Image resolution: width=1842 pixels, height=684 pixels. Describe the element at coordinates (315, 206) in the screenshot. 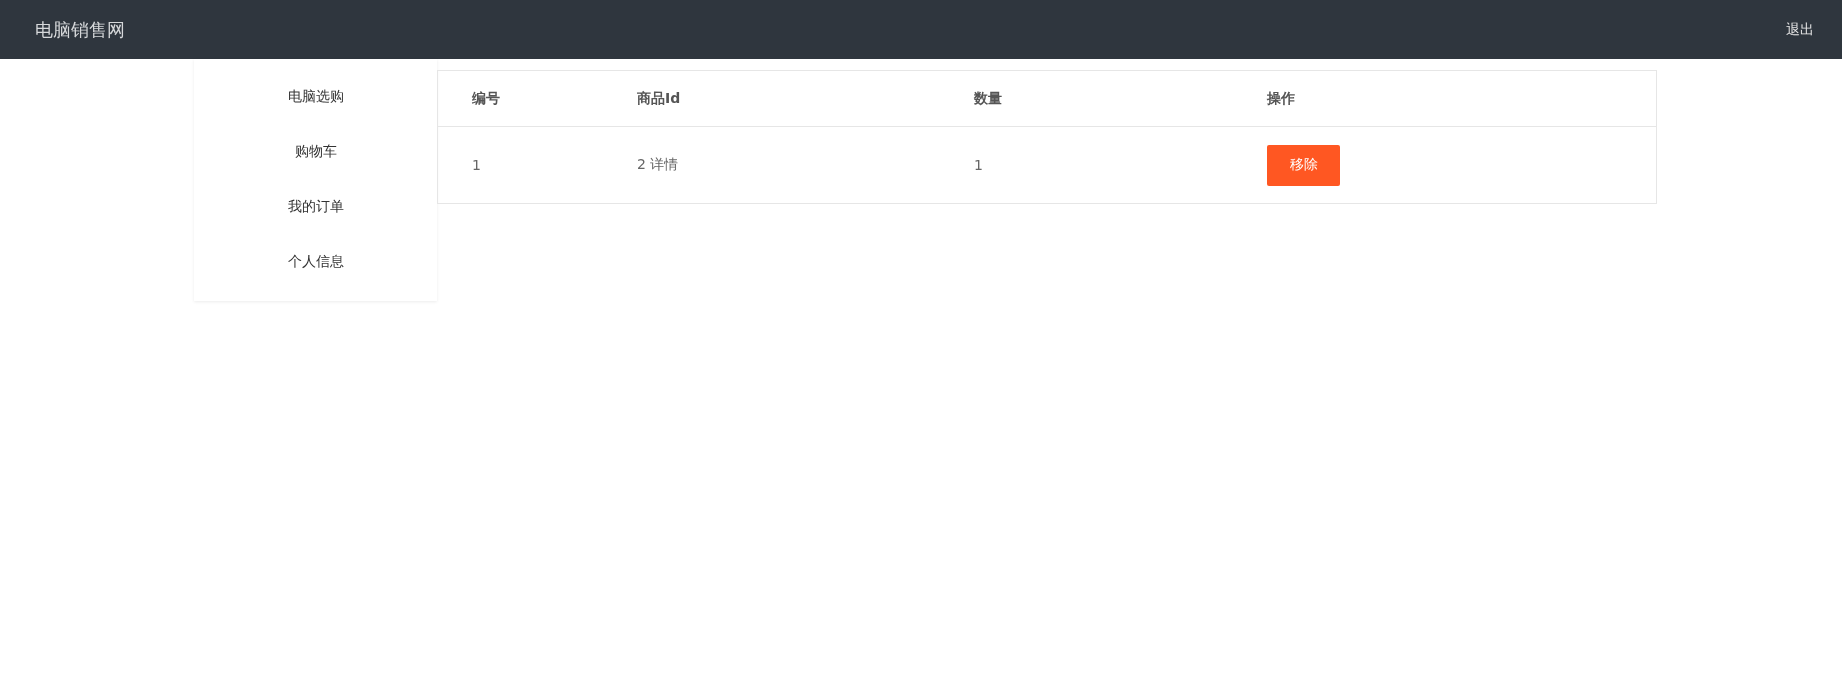

I see `sidebar-item: 我的订单` at that location.